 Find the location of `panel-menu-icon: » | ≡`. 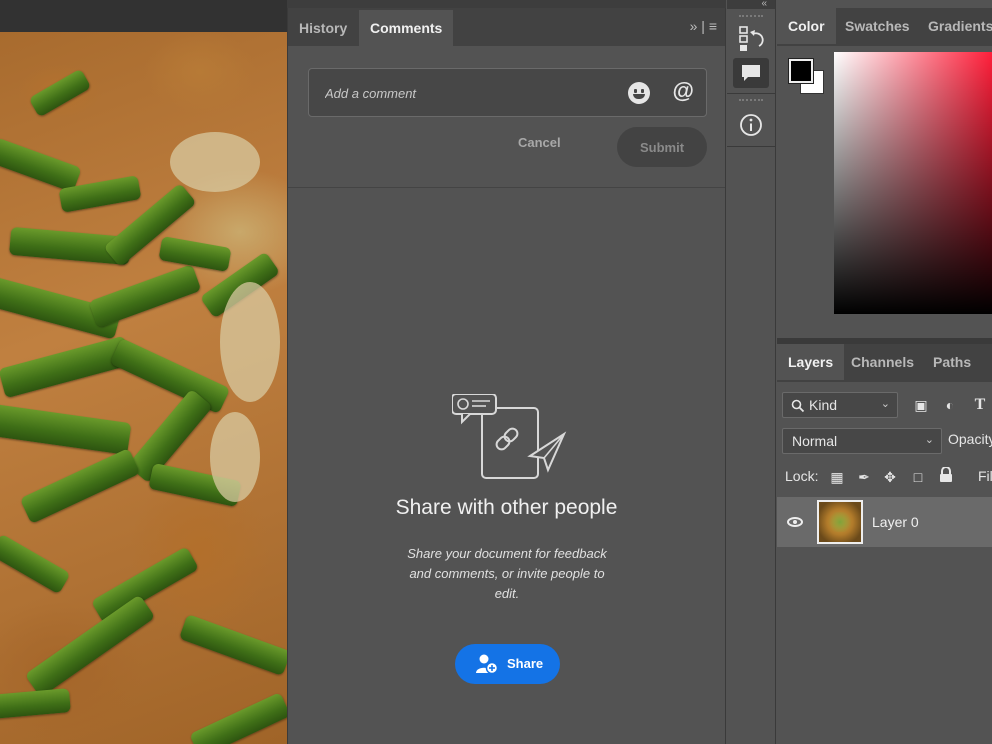

panel-menu-icon: » | ≡ is located at coordinates (703, 26).